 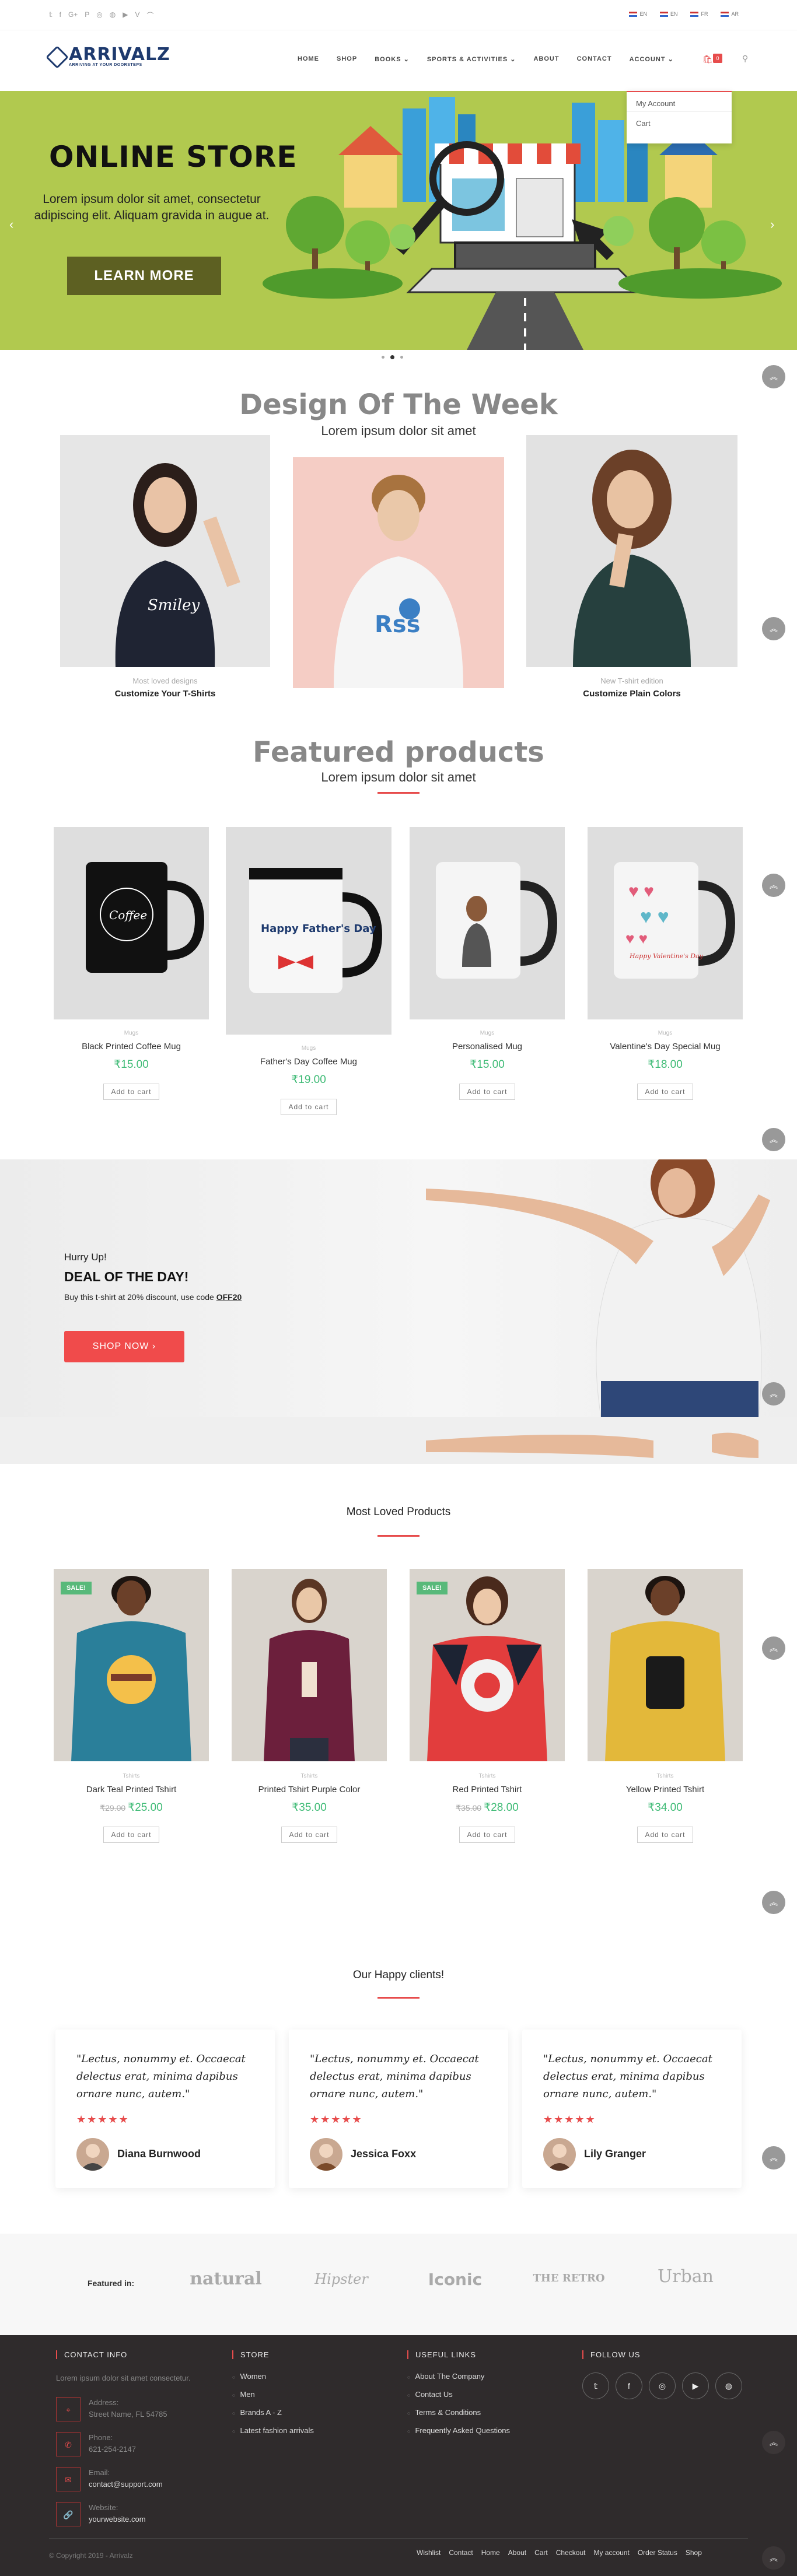 I want to click on product-name: Valentine's Day Special Mug, so click(x=665, y=1047).